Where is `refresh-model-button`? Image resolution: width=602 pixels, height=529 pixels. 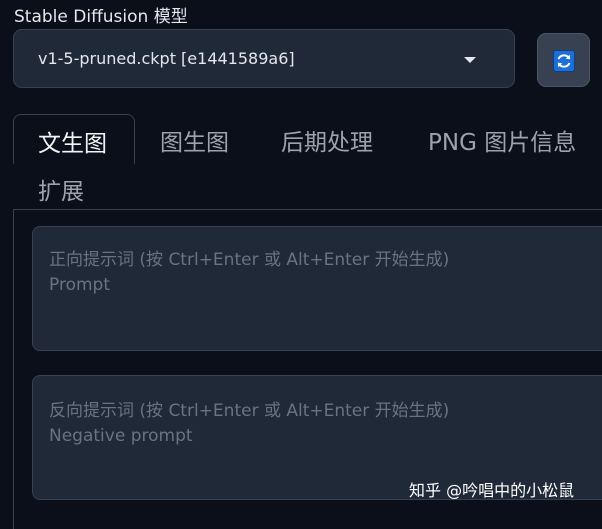
refresh-model-button is located at coordinates (563, 60).